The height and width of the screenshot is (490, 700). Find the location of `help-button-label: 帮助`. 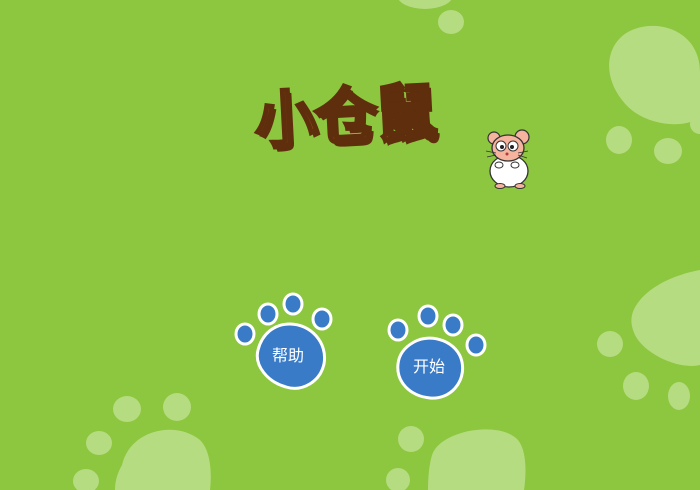

help-button-label: 帮助 is located at coordinates (287, 355).